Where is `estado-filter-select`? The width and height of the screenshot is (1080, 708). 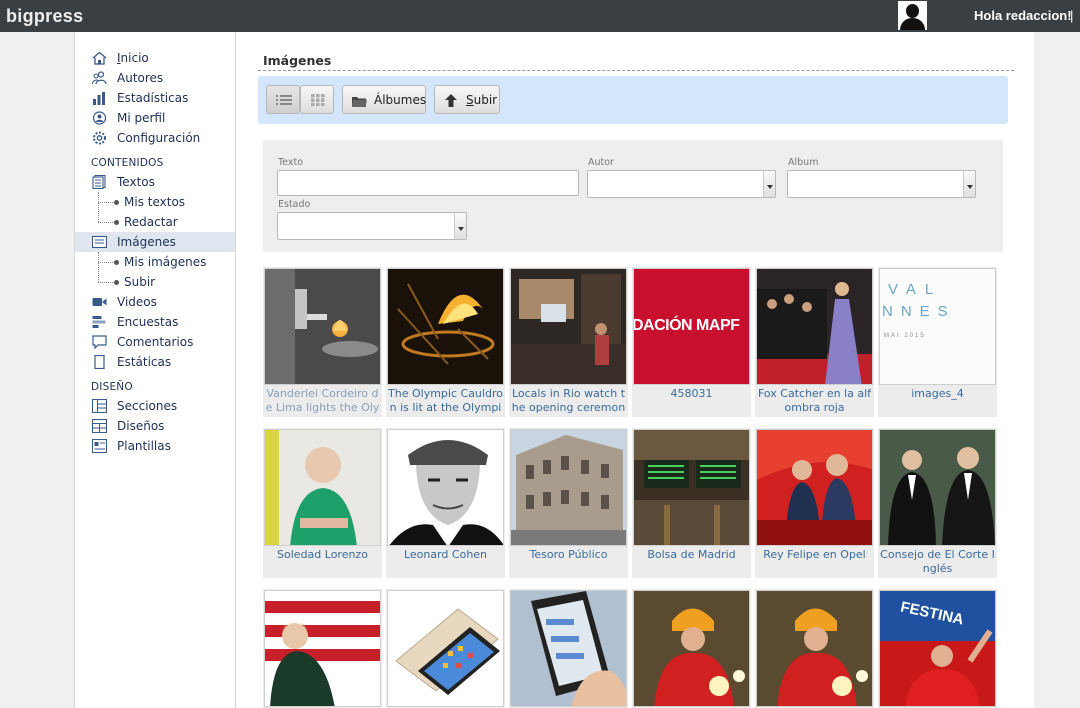 estado-filter-select is located at coordinates (372, 226).